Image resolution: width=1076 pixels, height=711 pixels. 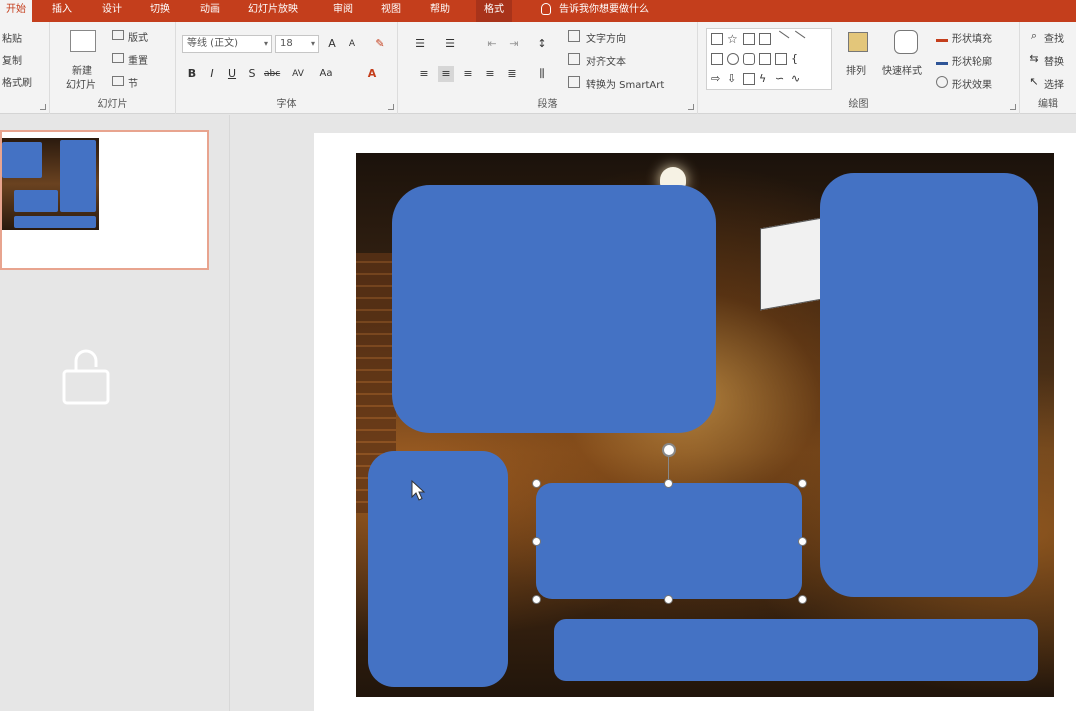 I want to click on increase-indent-icon: ⇥, so click(x=514, y=44).